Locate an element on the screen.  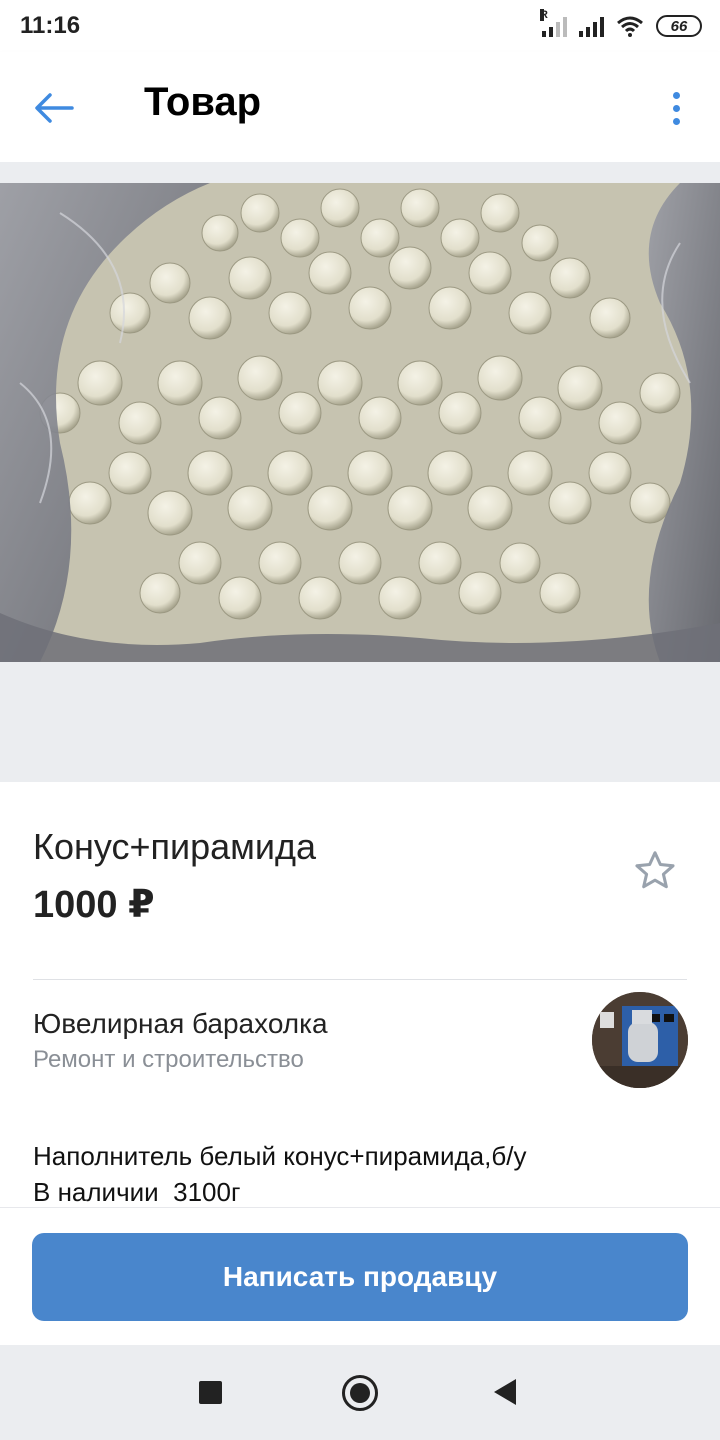
roaming-label: R is located at coordinates (544, 15).